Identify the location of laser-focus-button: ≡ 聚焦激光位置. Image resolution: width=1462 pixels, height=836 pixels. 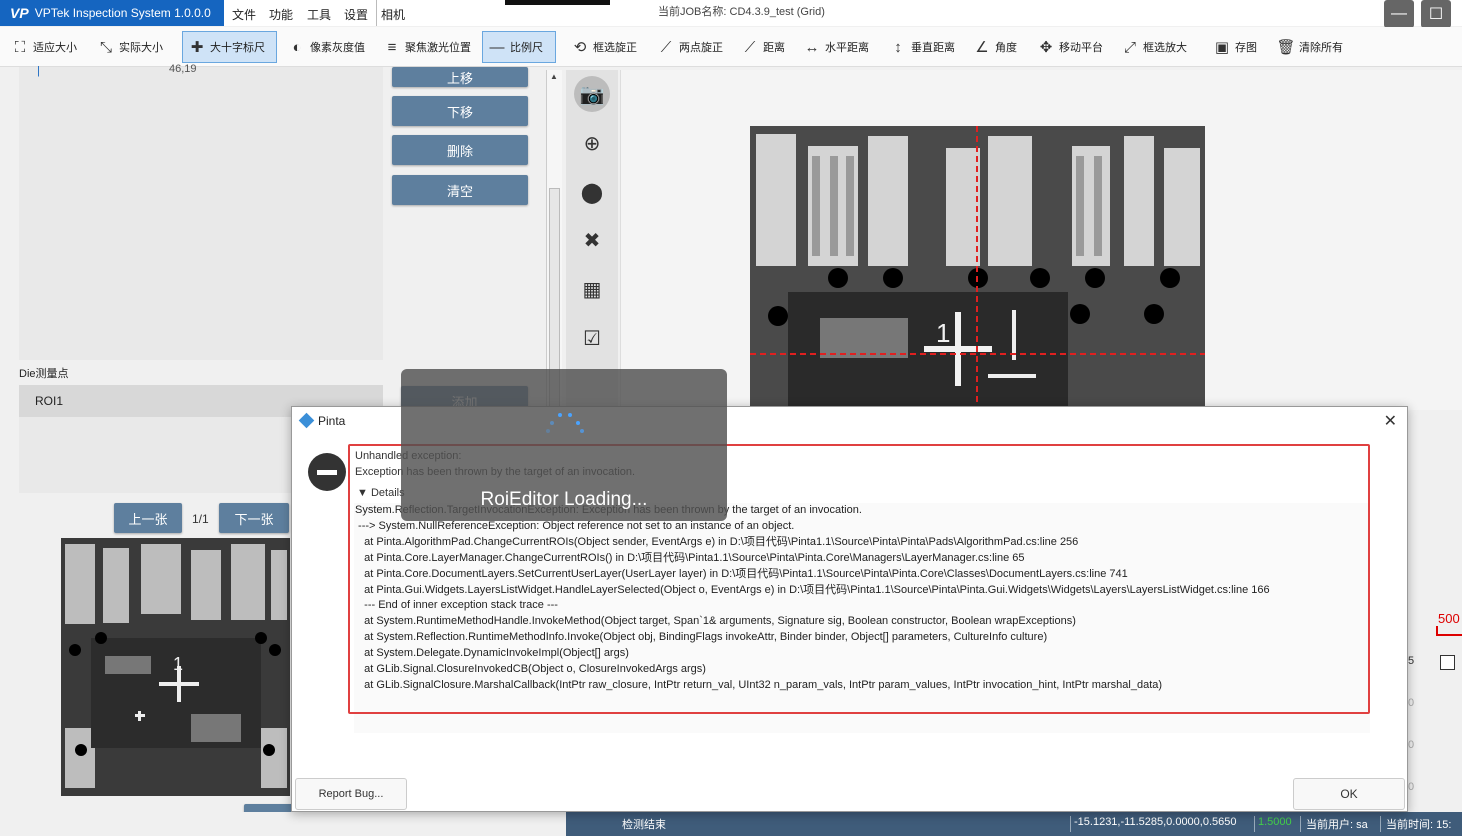
(426, 47).